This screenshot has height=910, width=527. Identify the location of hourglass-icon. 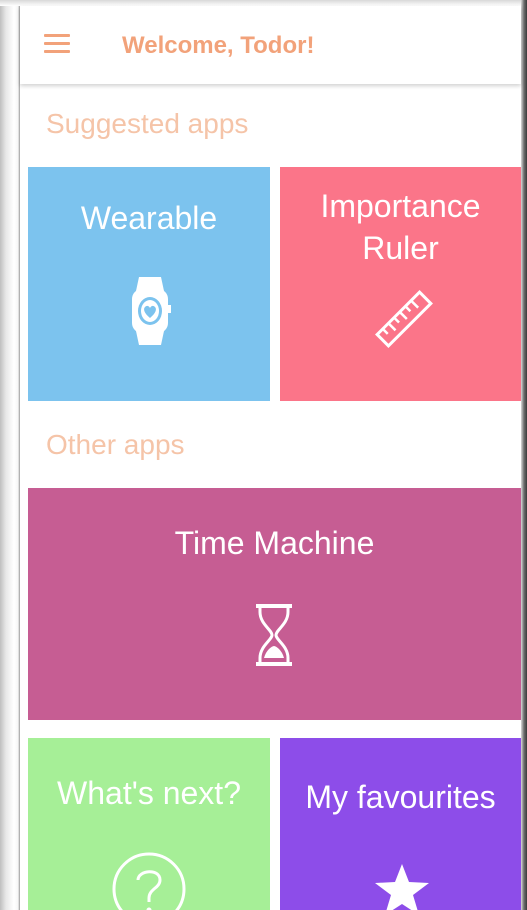
(274, 635).